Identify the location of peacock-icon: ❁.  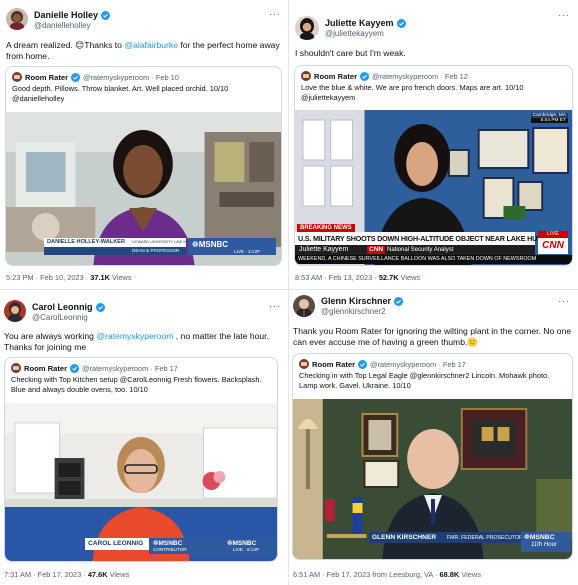
(195, 244).